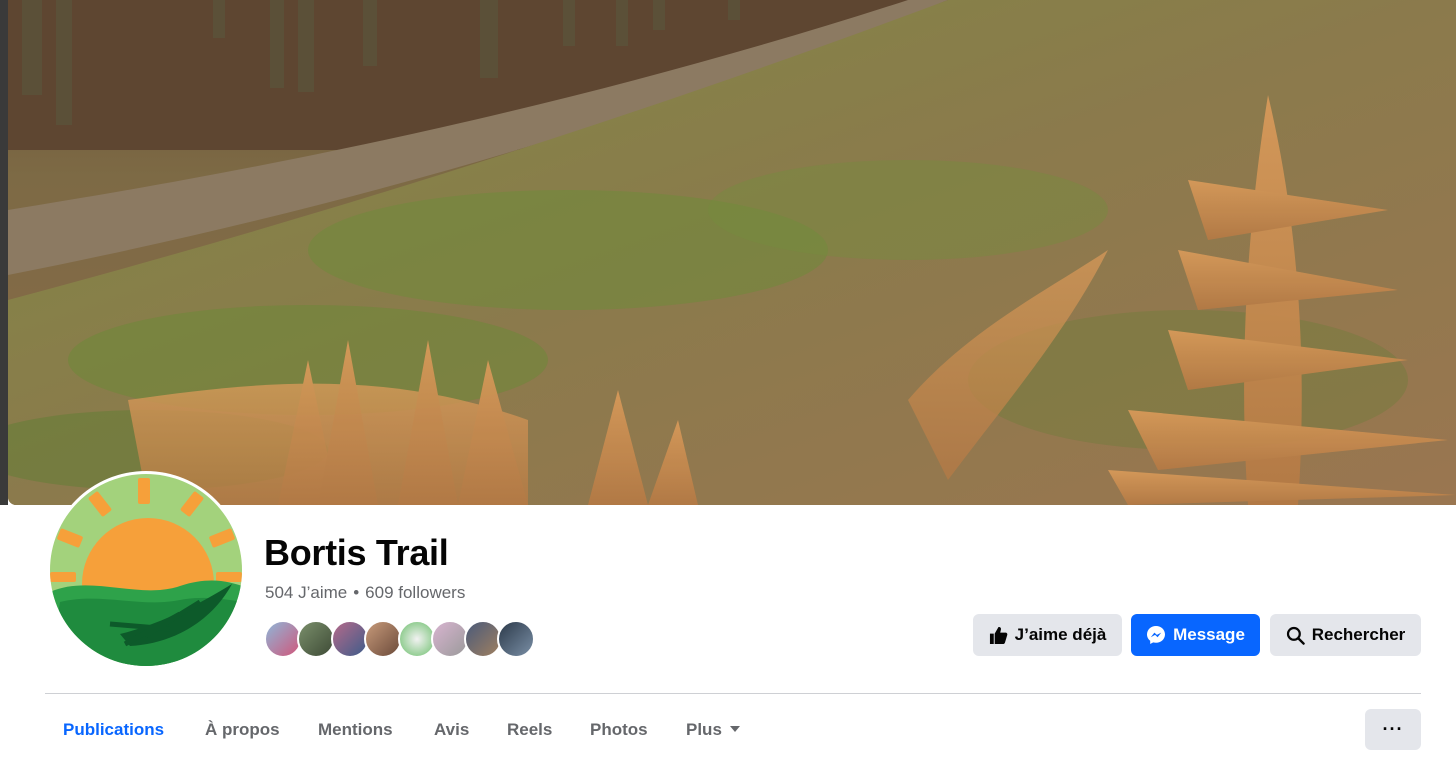 The image size is (1456, 761). What do you see at coordinates (1393, 729) in the screenshot?
I see `more-options-button: ···` at bounding box center [1393, 729].